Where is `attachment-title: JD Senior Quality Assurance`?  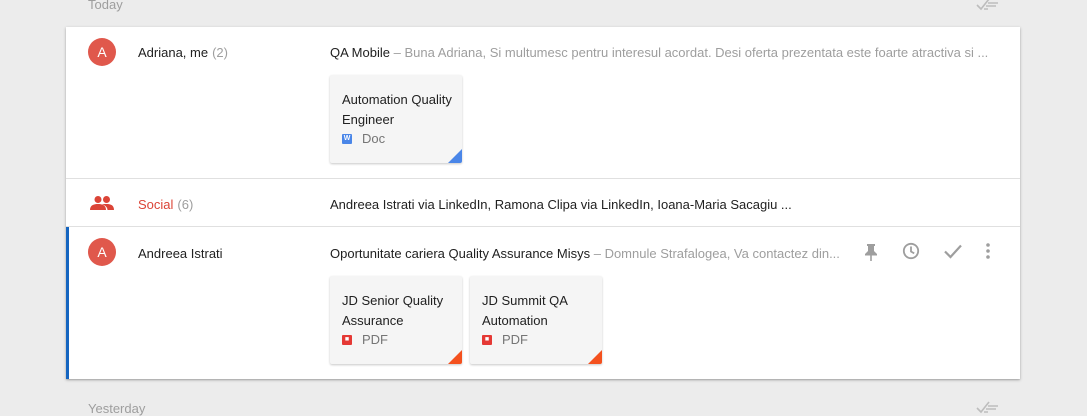 attachment-title: JD Senior Quality Assurance is located at coordinates (393, 310).